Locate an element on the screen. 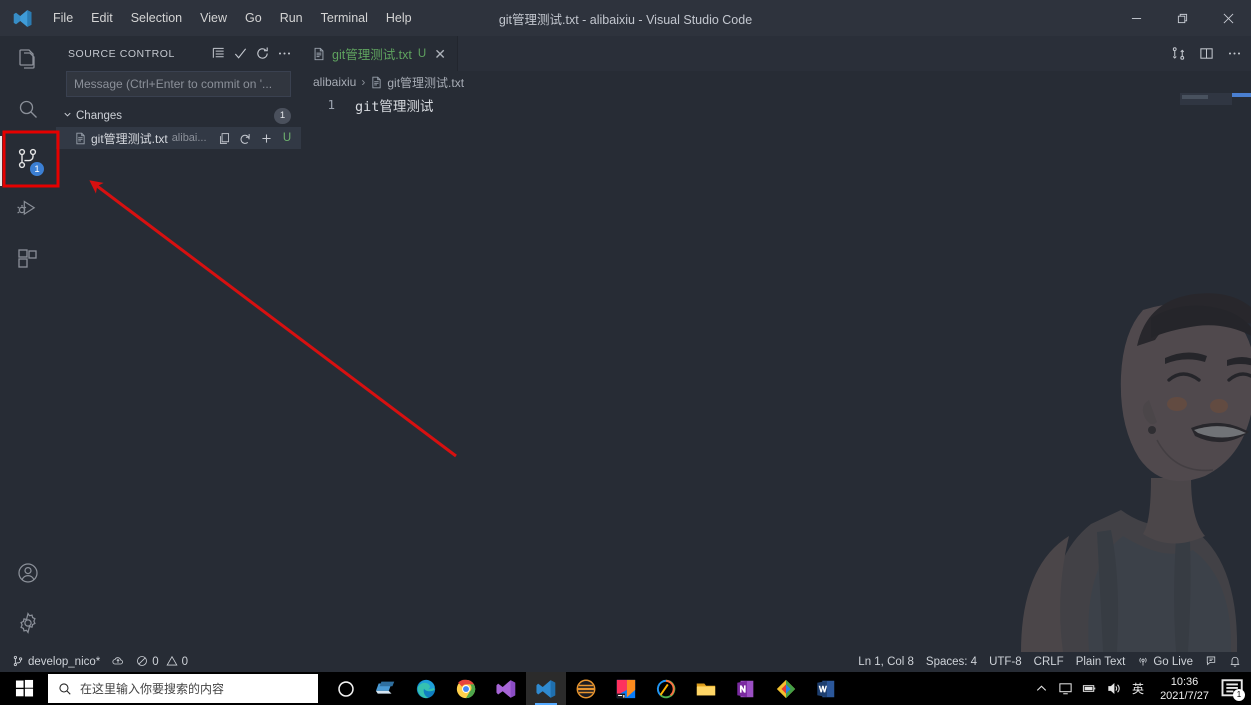 The height and width of the screenshot is (705, 1251). sidebar-item-extensions is located at coordinates (28, 261).